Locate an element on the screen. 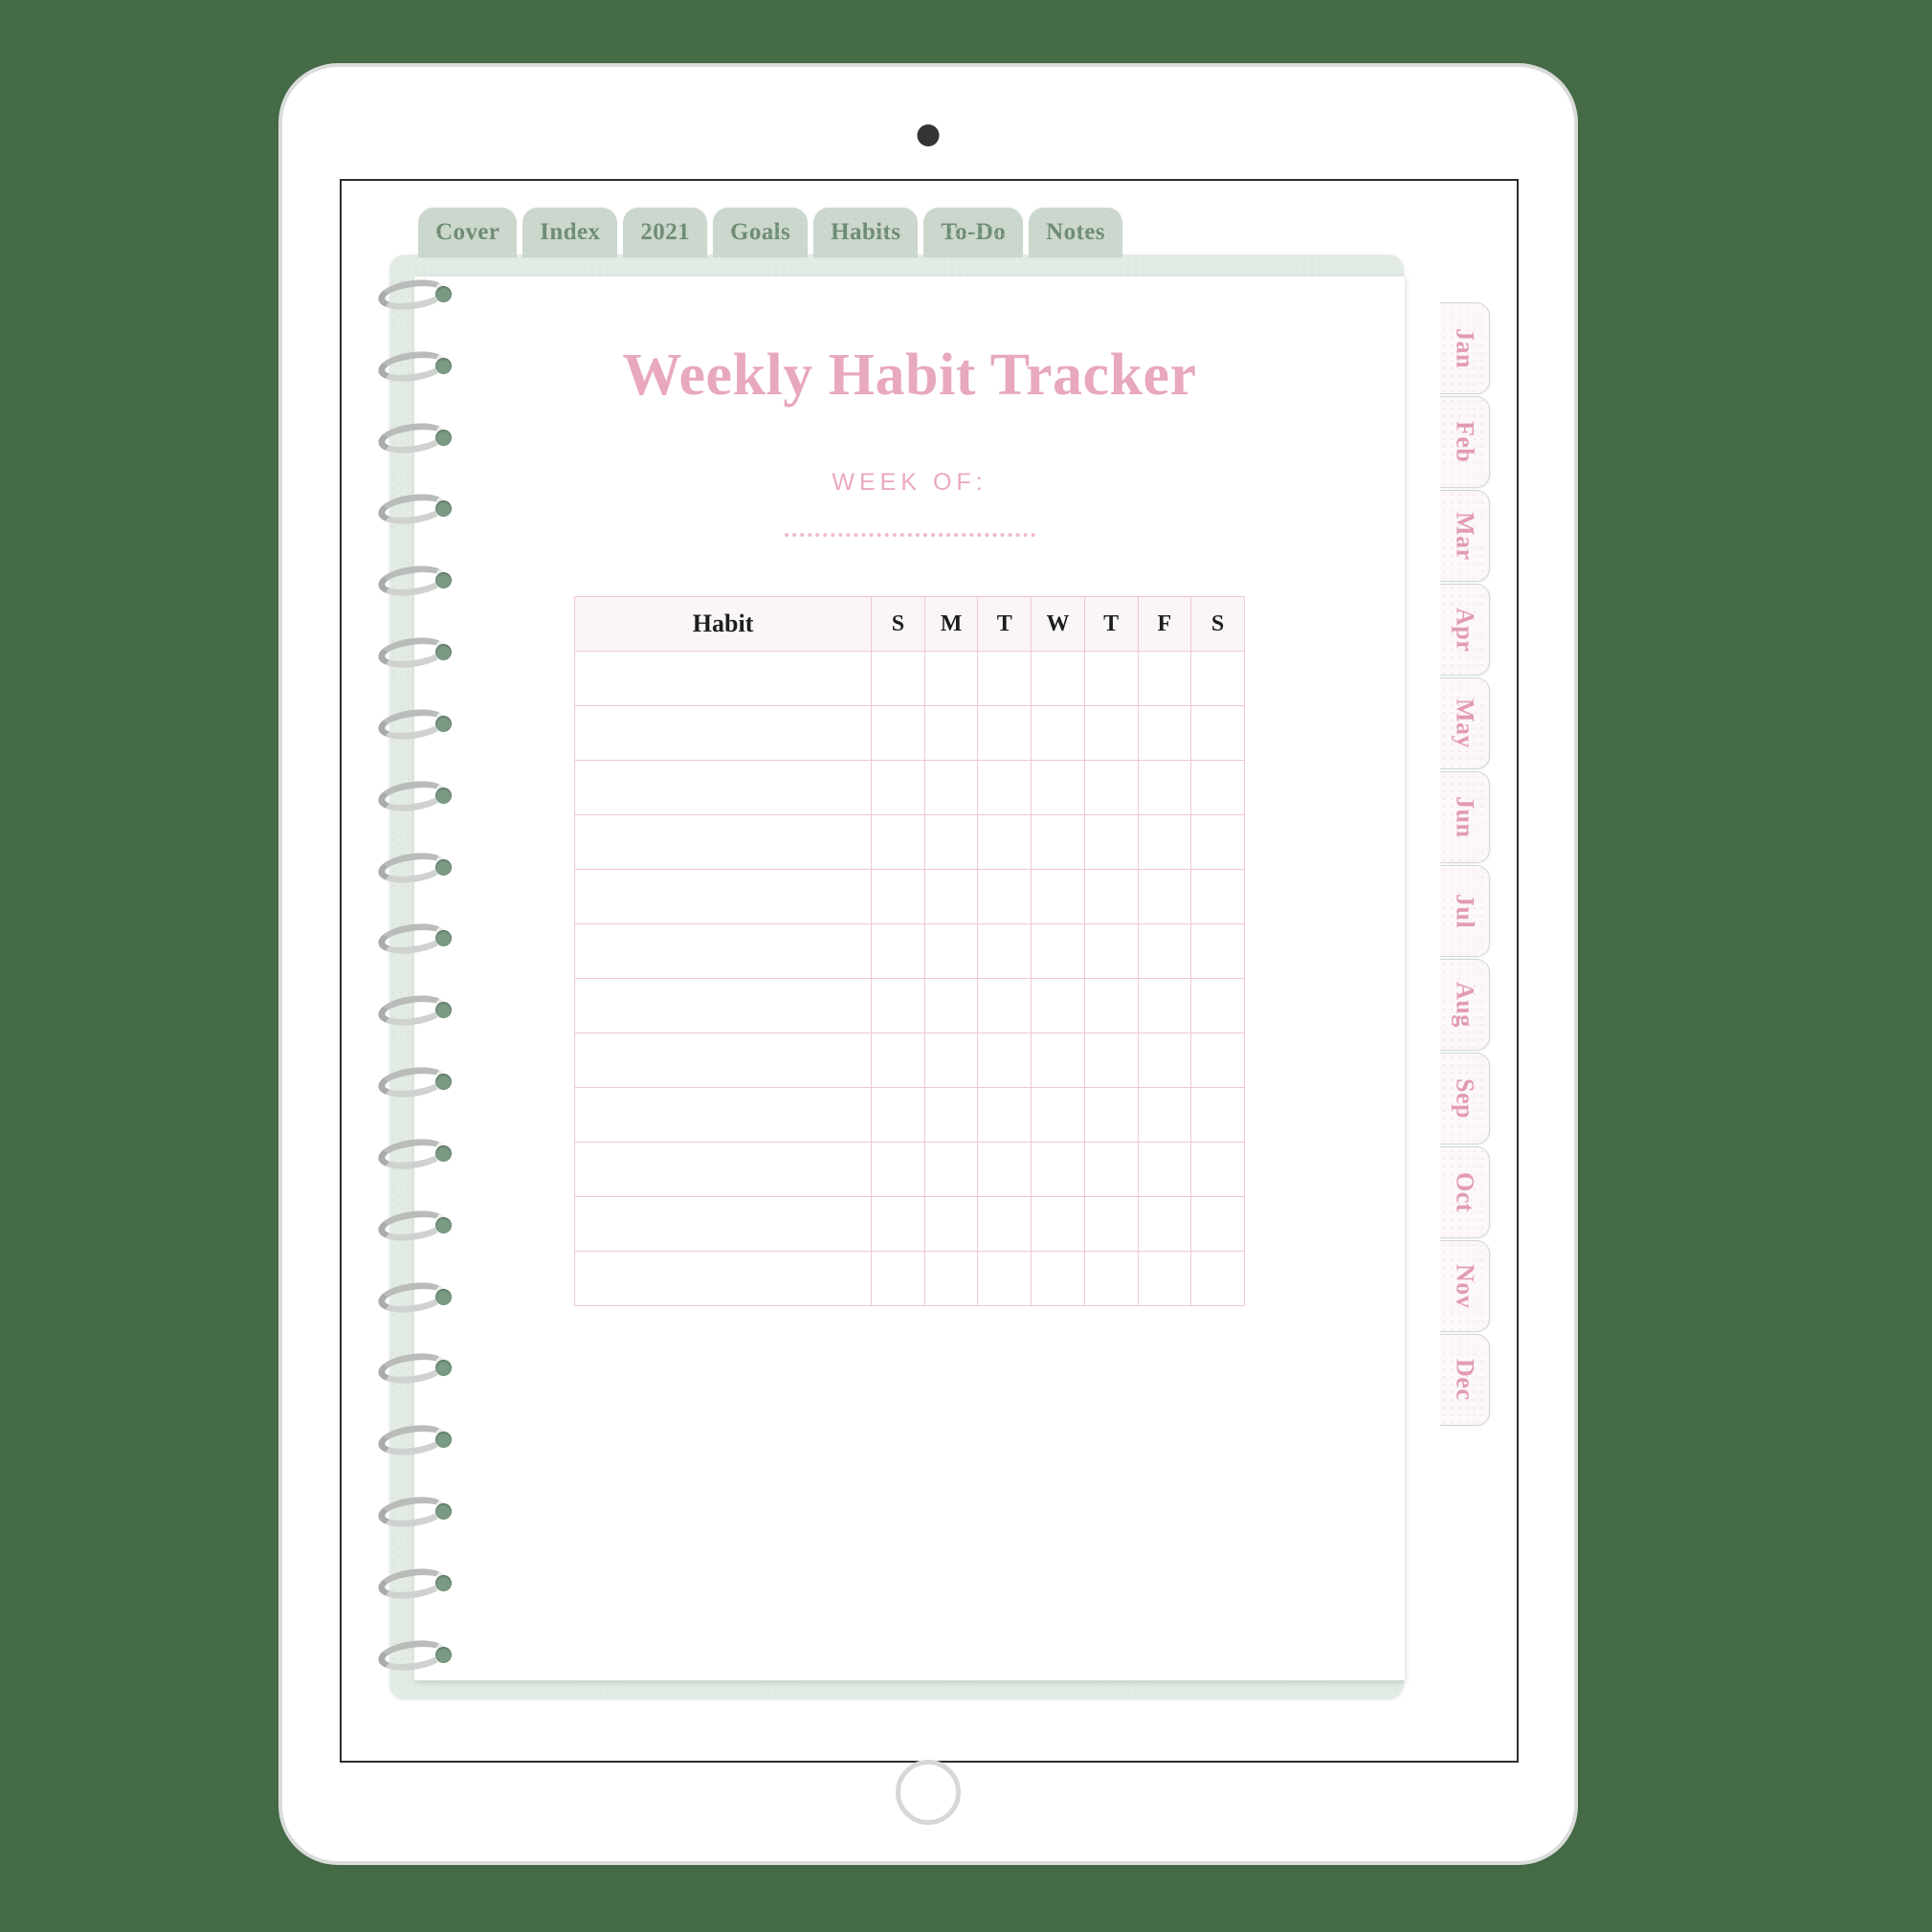 The height and width of the screenshot is (1932, 1932). month-tab-dec: Dec is located at coordinates (1465, 1380).